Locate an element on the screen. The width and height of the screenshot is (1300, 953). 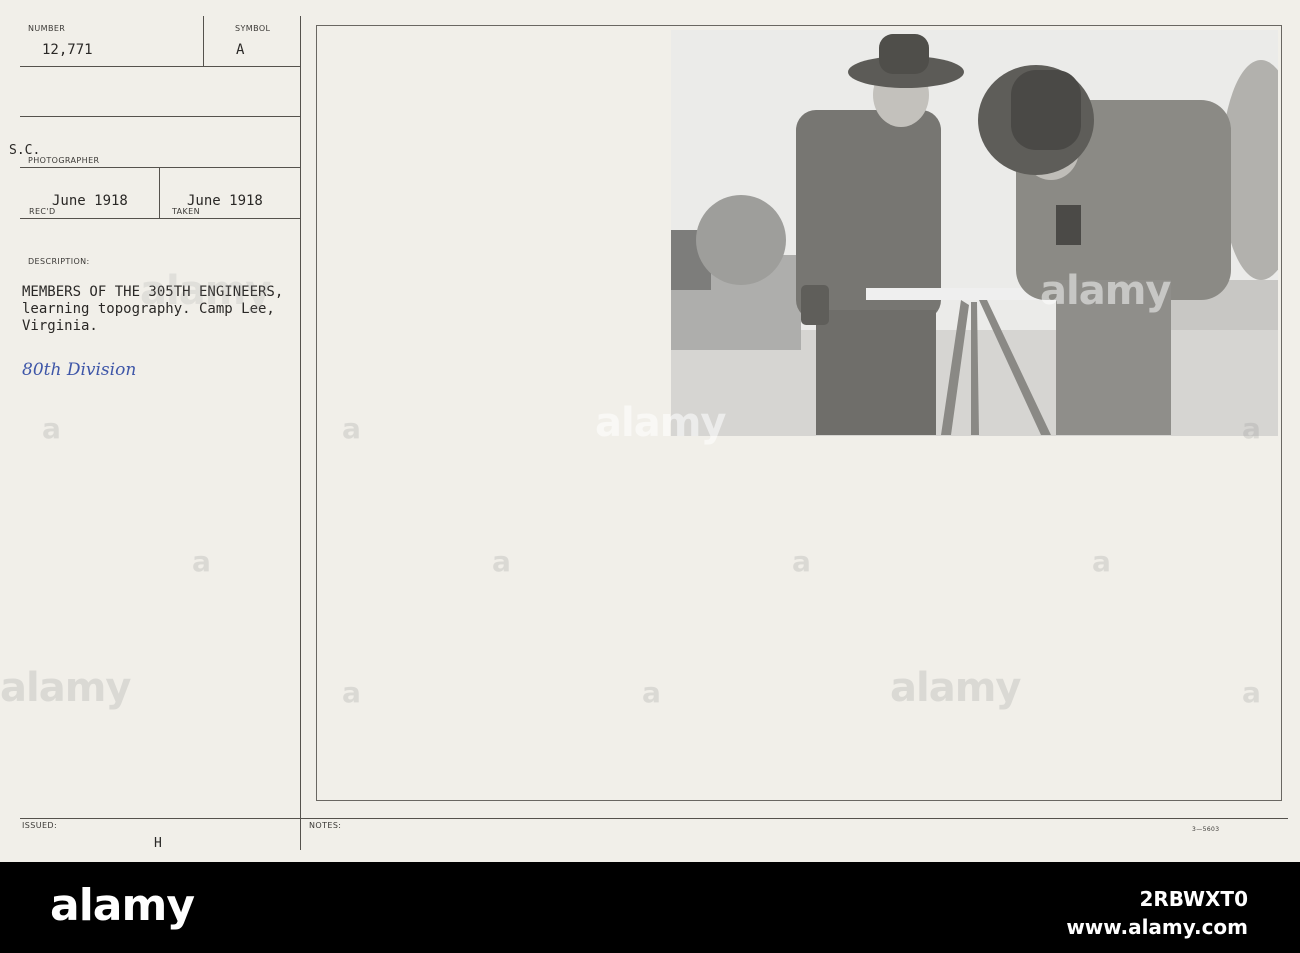
taken-value: June 1918 is located at coordinates (225, 201).